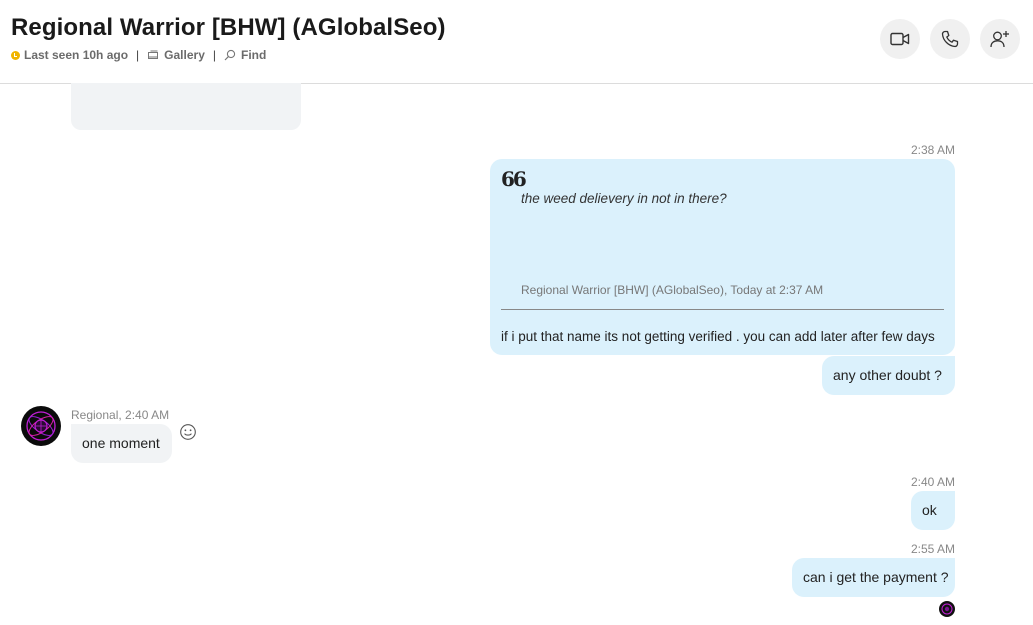 This screenshot has height=625, width=1033. What do you see at coordinates (514, 179) in the screenshot?
I see `quote-icon: 66` at bounding box center [514, 179].